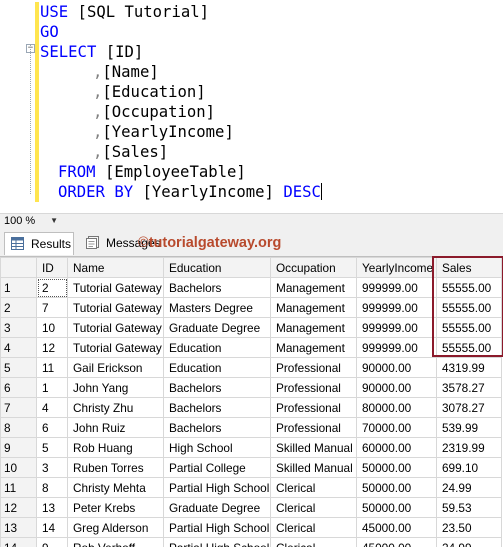 The width and height of the screenshot is (503, 547). What do you see at coordinates (116, 268) in the screenshot?
I see `column-header-name: Name` at bounding box center [116, 268].